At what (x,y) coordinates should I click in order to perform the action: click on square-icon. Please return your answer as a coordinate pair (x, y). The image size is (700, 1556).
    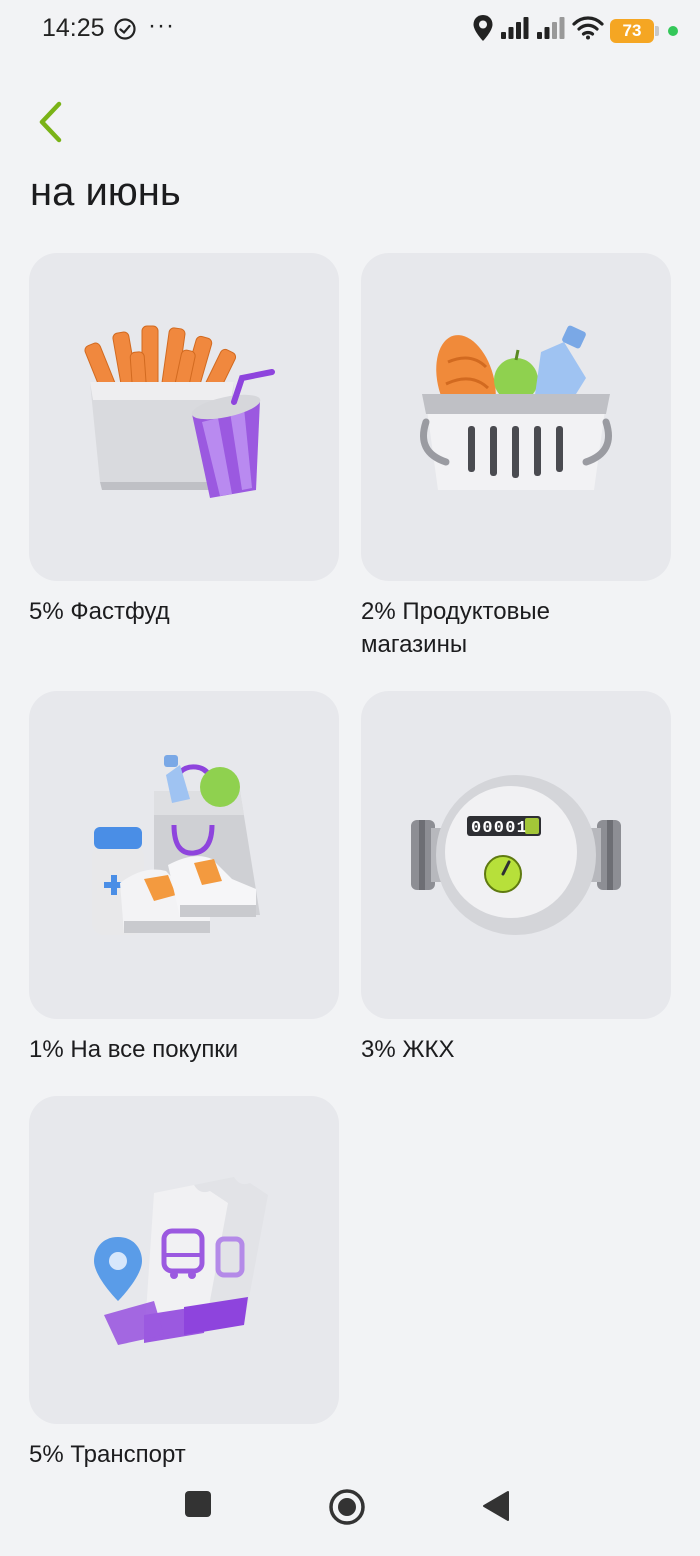
    Looking at the image, I should click on (198, 1504).